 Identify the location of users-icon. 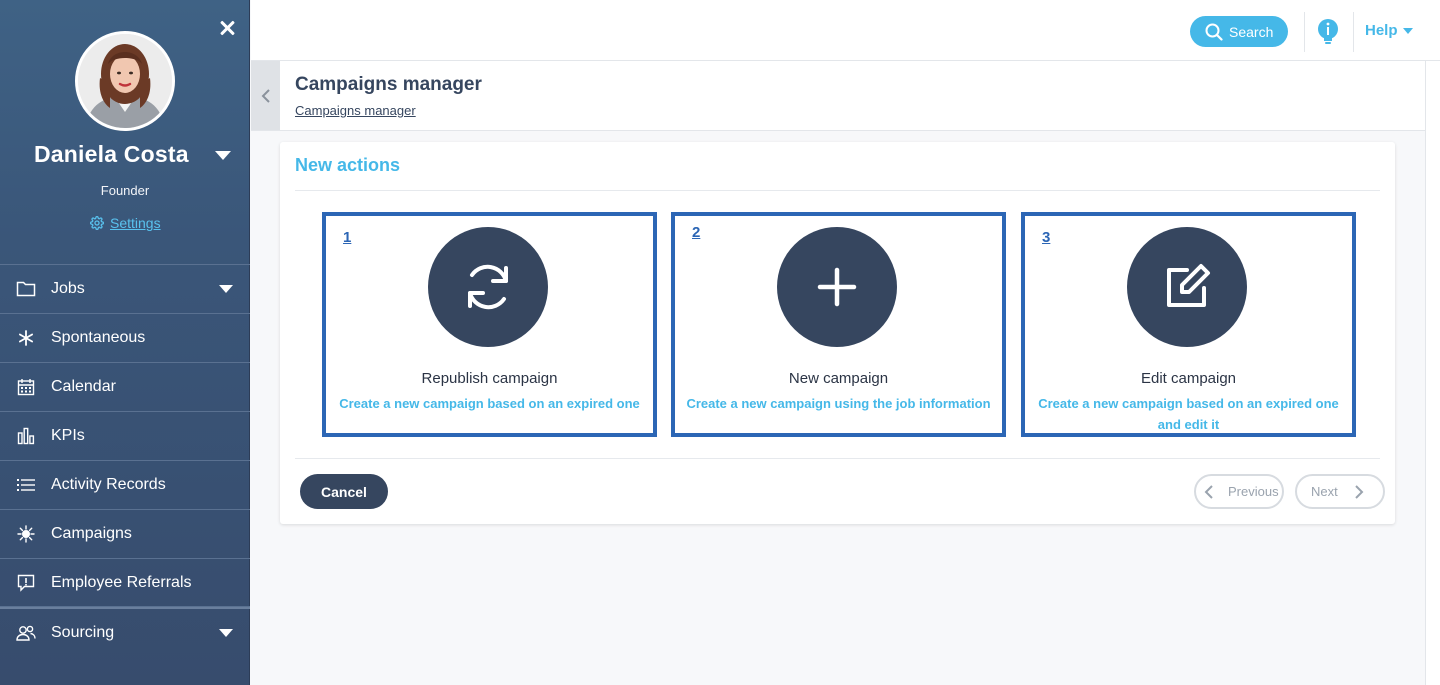
(26, 633).